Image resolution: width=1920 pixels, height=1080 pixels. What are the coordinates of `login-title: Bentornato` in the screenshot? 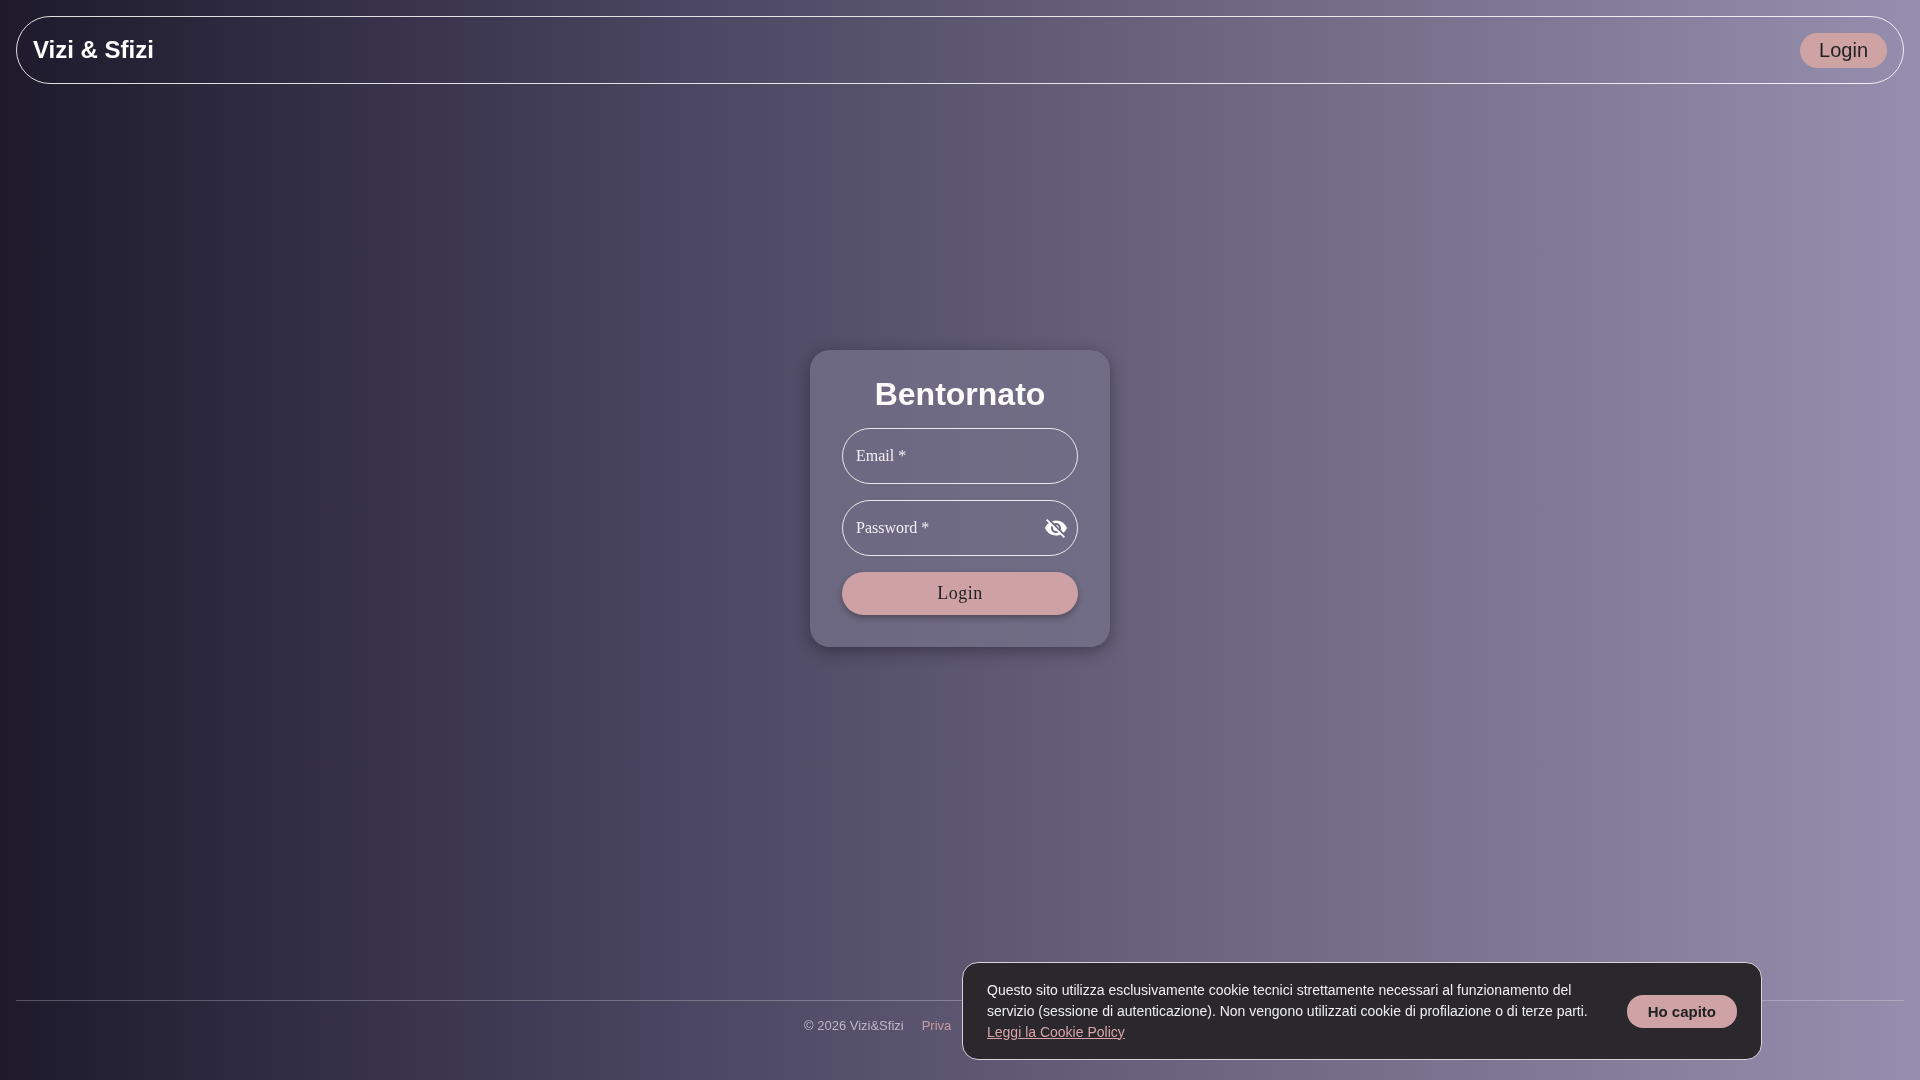 It's located at (960, 394).